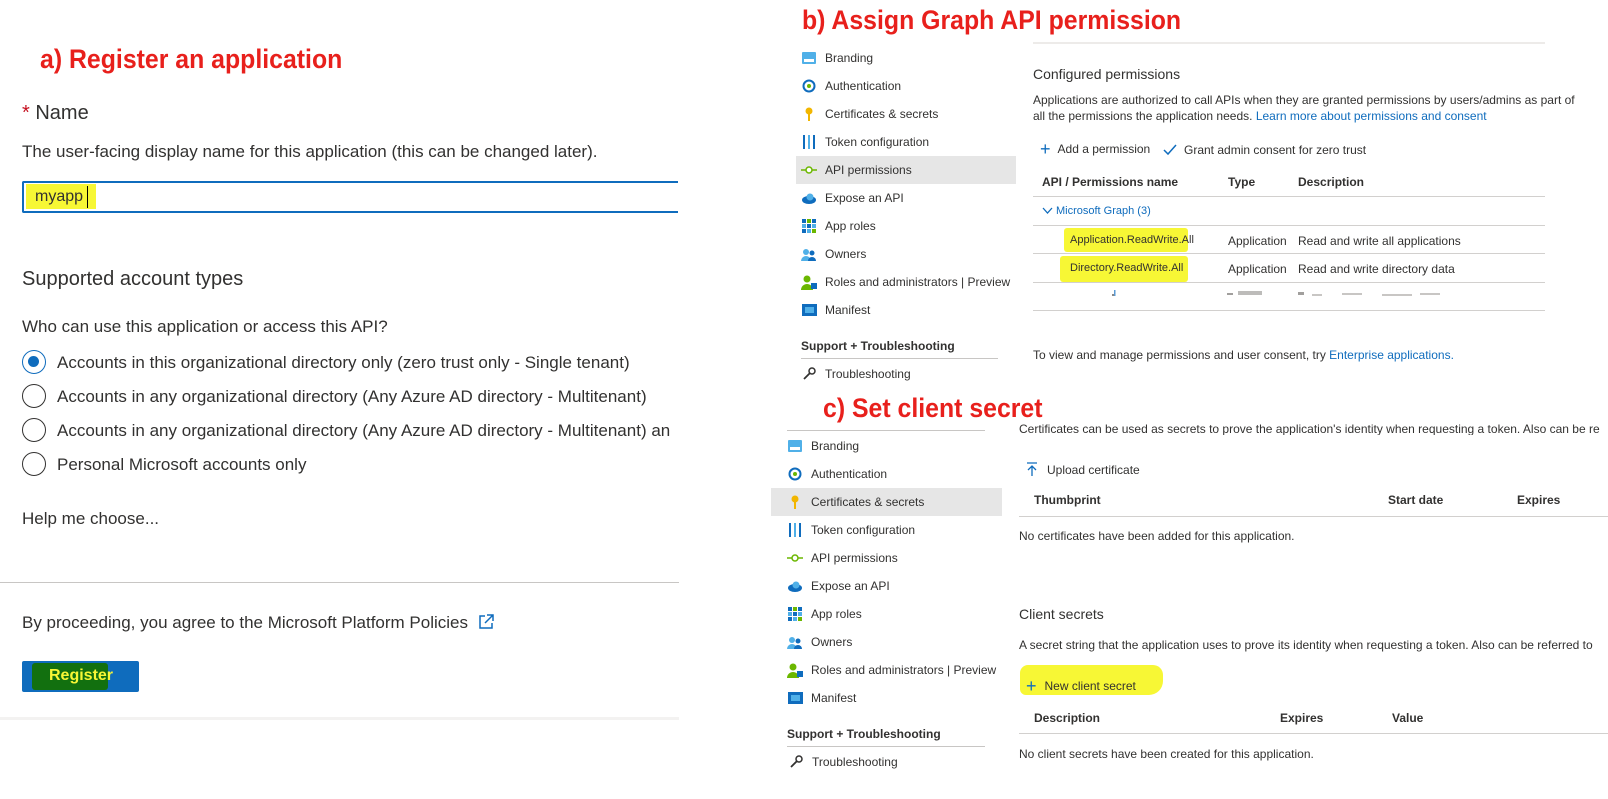 The height and width of the screenshot is (799, 1608). Describe the element at coordinates (182, 464) in the screenshot. I see `radio-label-personal: Personal Microsoft accounts only` at that location.